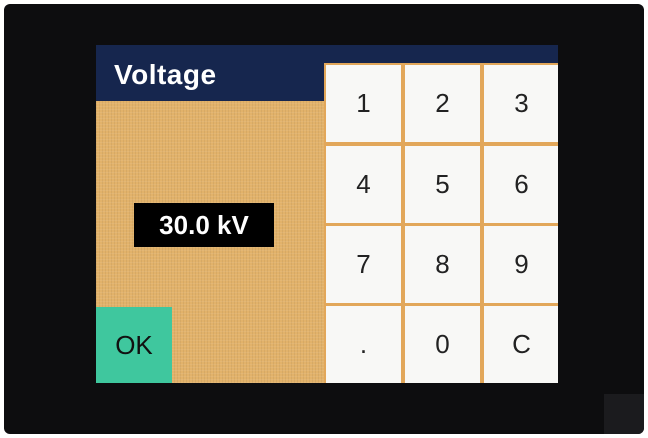  Describe the element at coordinates (363, 264) in the screenshot. I see `key-7: 7` at that location.